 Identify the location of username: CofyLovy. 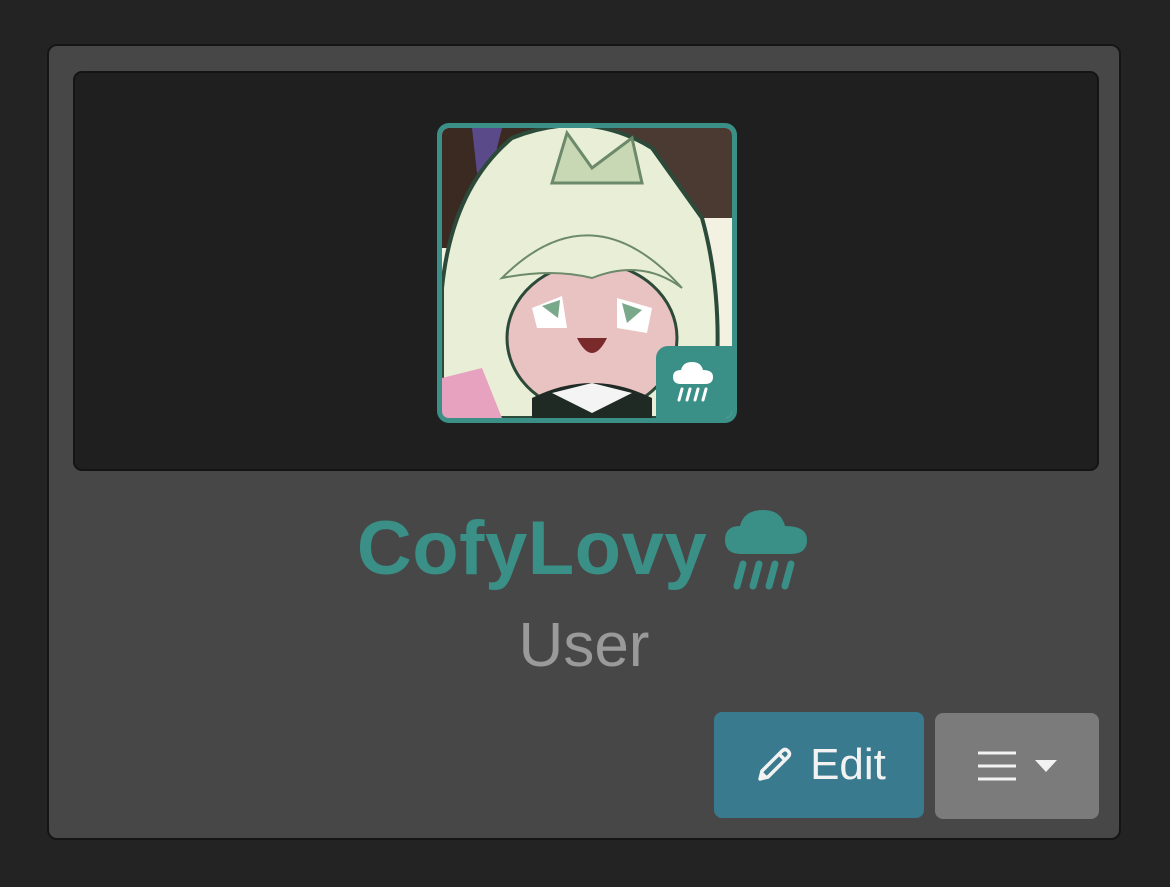
(532, 548).